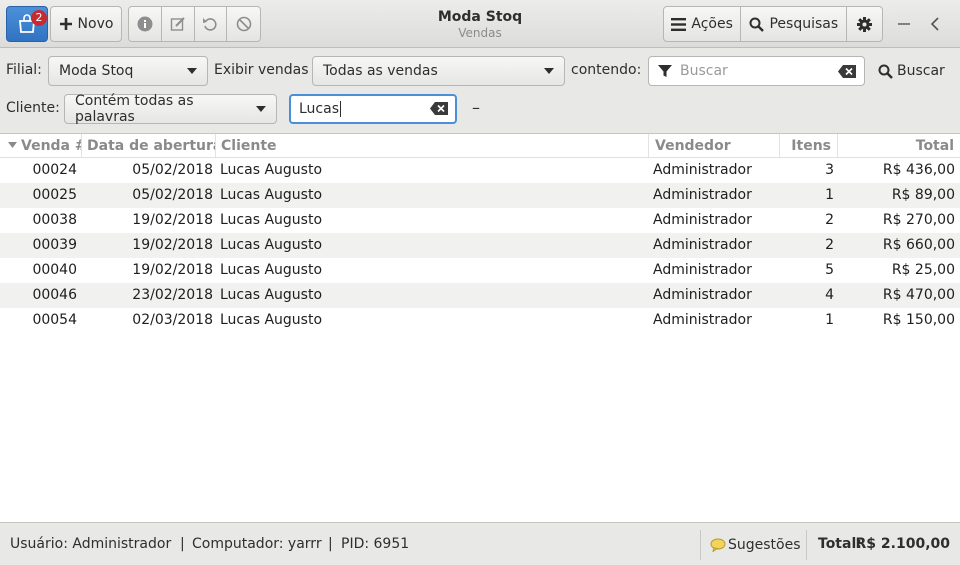 This screenshot has height=565, width=960. What do you see at coordinates (679, 24) in the screenshot?
I see `menu-icon` at bounding box center [679, 24].